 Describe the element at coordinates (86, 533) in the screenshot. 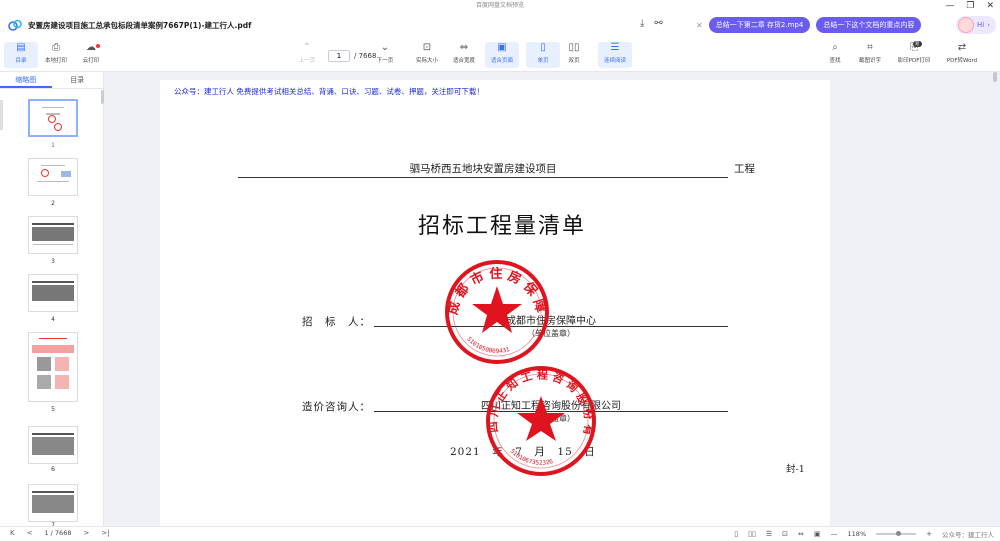

I see `next-page-arrow: >` at that location.